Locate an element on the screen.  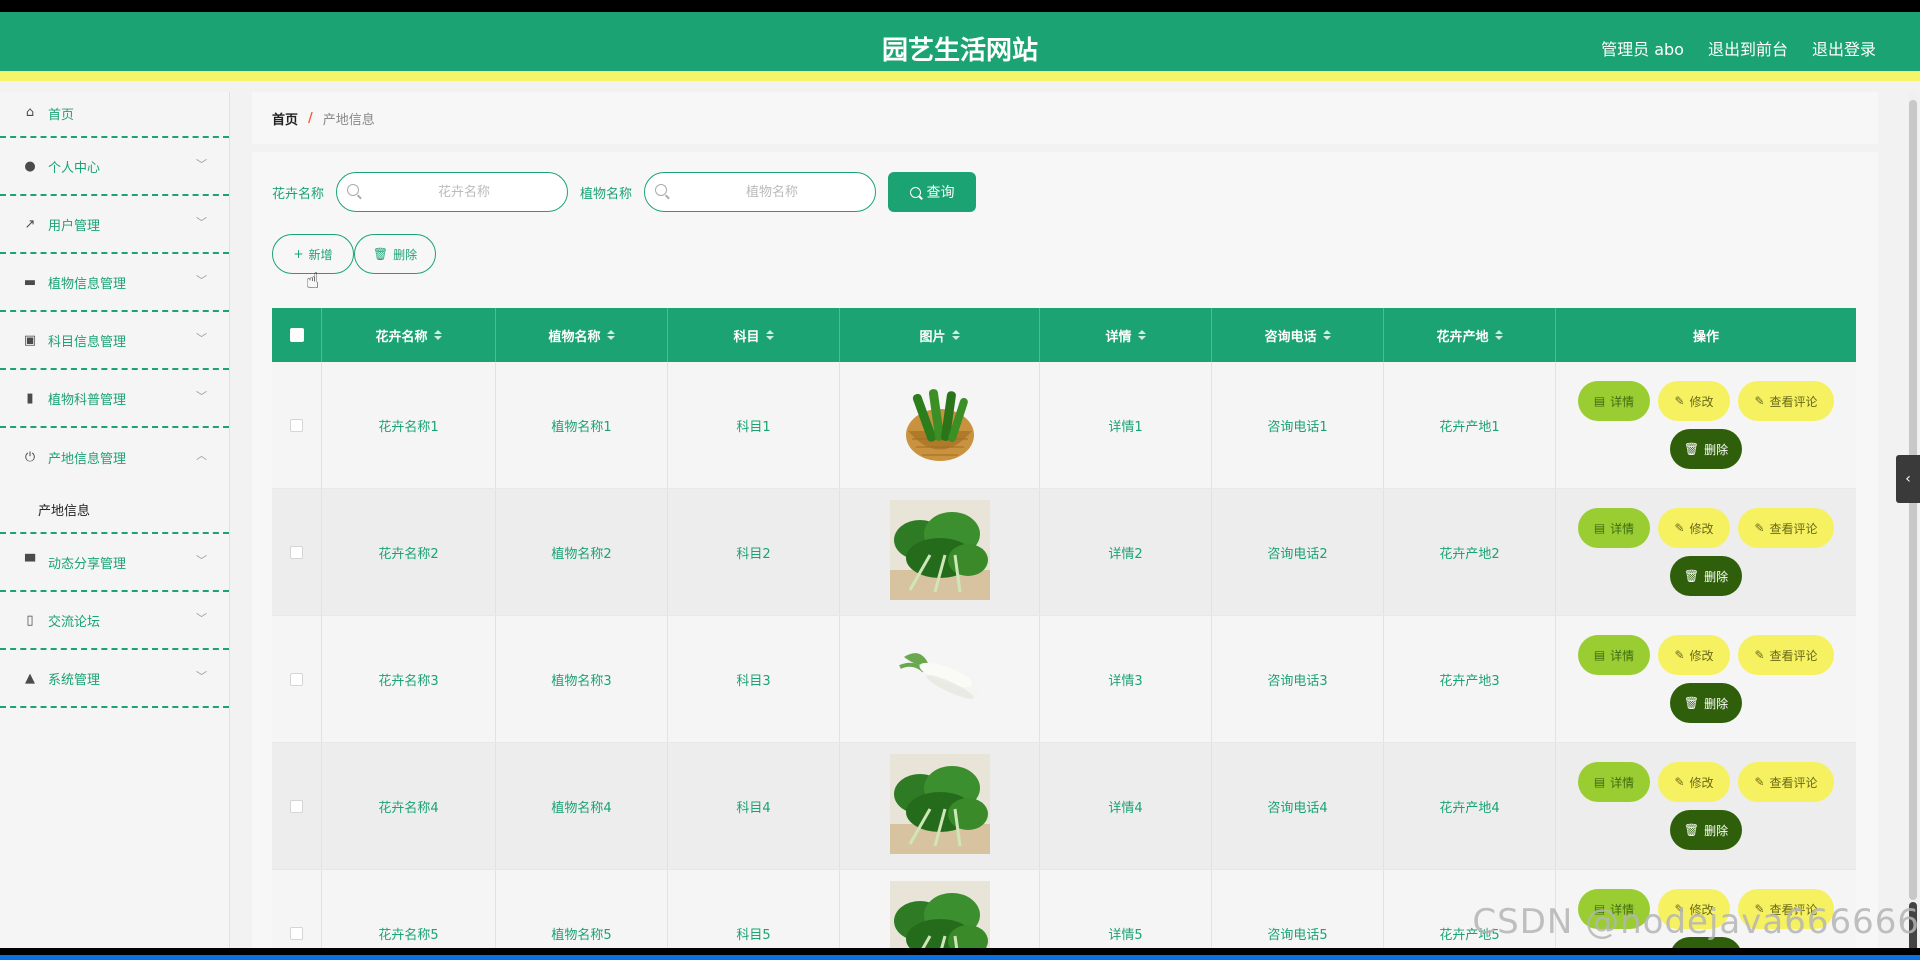
select-all-checkbox is located at coordinates (296, 335).